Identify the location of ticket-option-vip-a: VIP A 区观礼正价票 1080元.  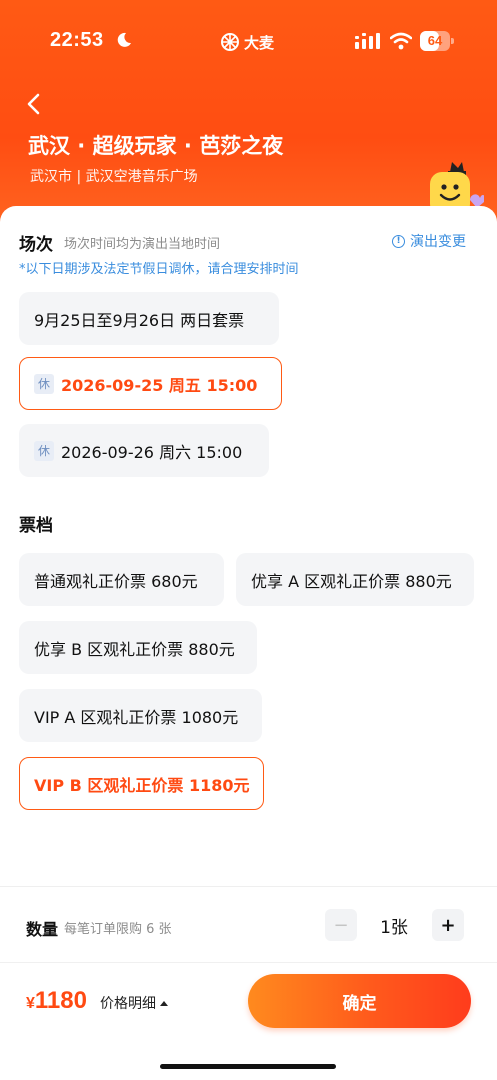
(140, 715).